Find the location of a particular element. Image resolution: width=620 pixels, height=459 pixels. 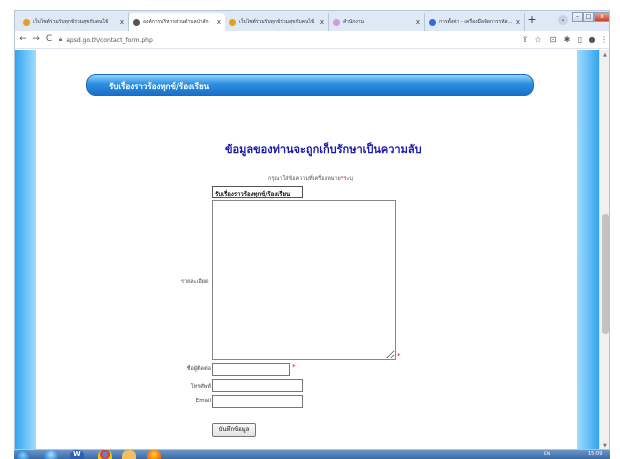

detail-label: รายละเอียด is located at coordinates (195, 282).